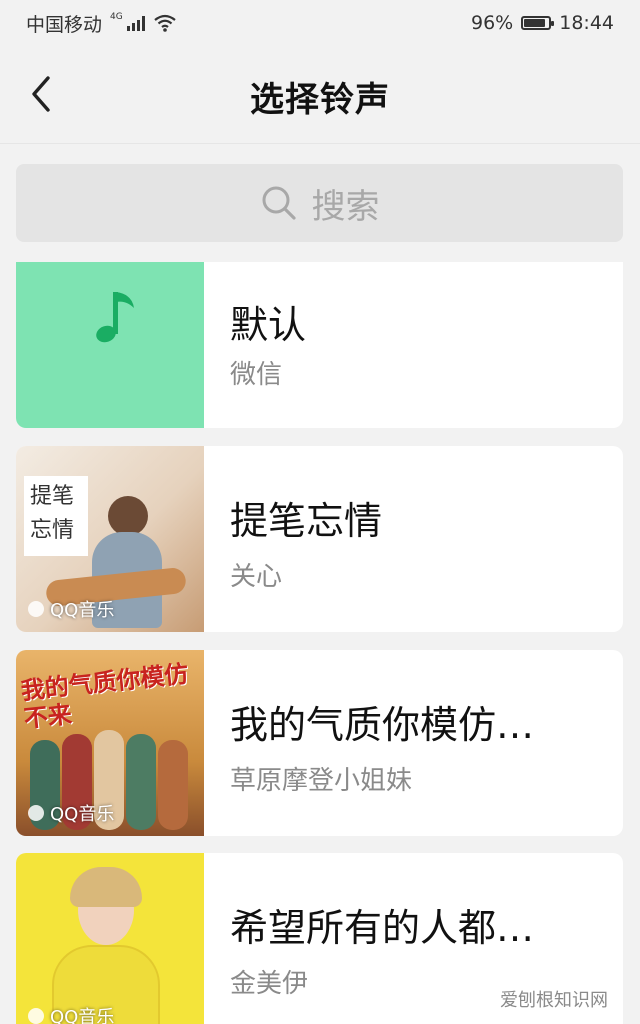 This screenshot has height=1024, width=640. I want to click on music-note-icon, so click(115, 317).